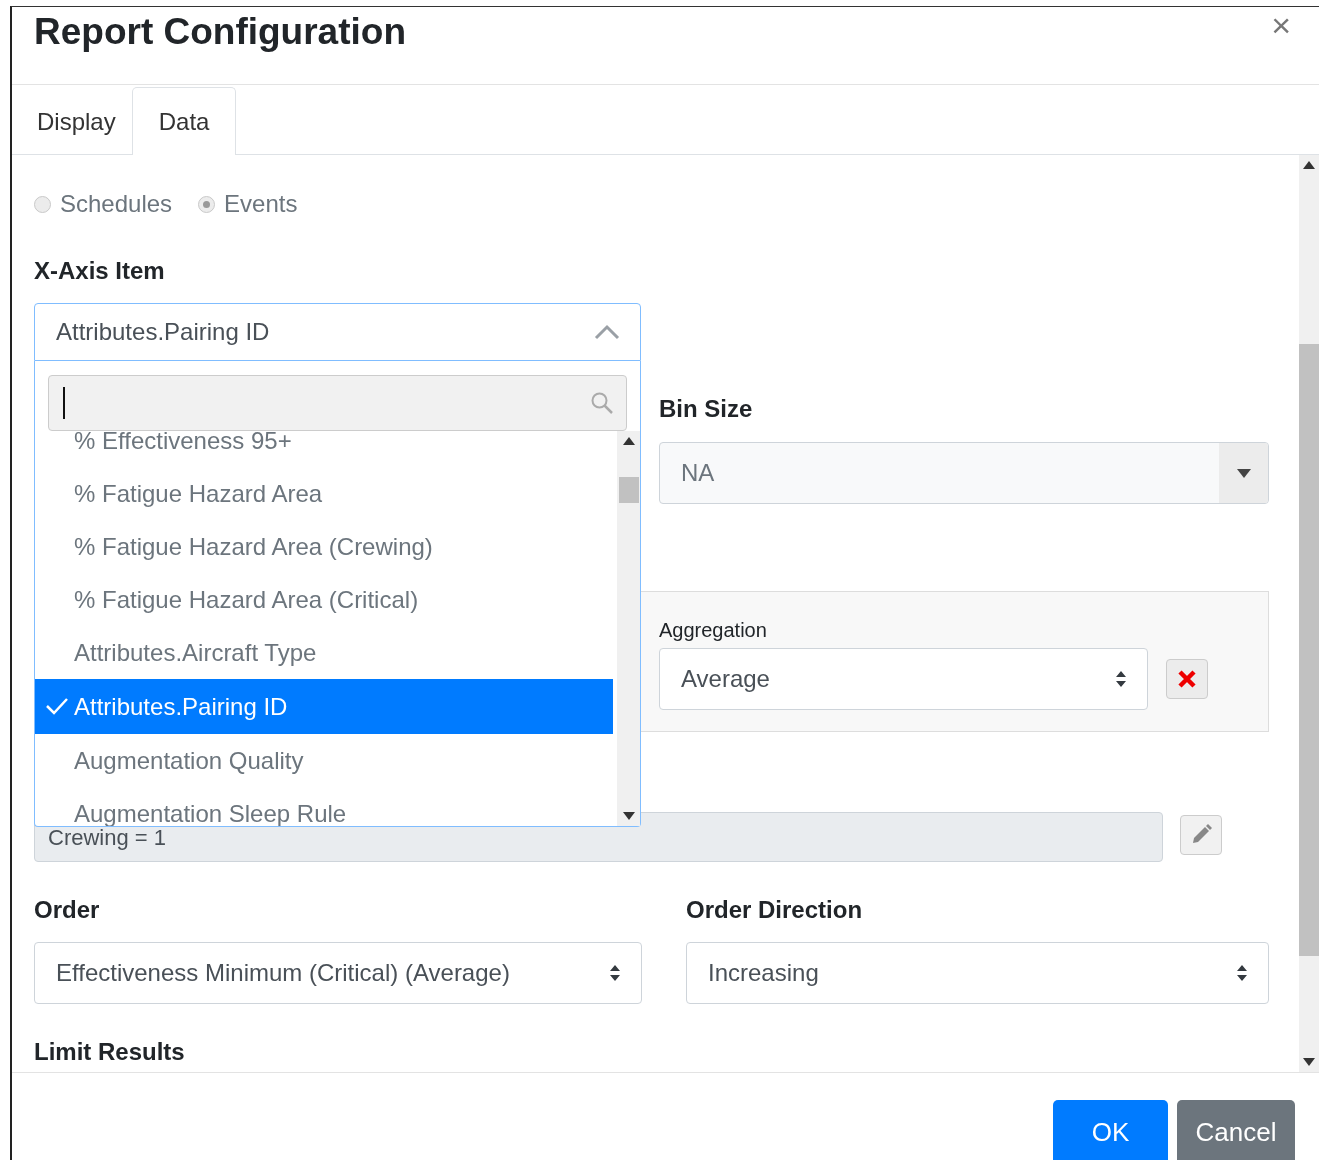  I want to click on dropdown-option: % Fatigue Hazard Area (Critical), so click(324, 599).